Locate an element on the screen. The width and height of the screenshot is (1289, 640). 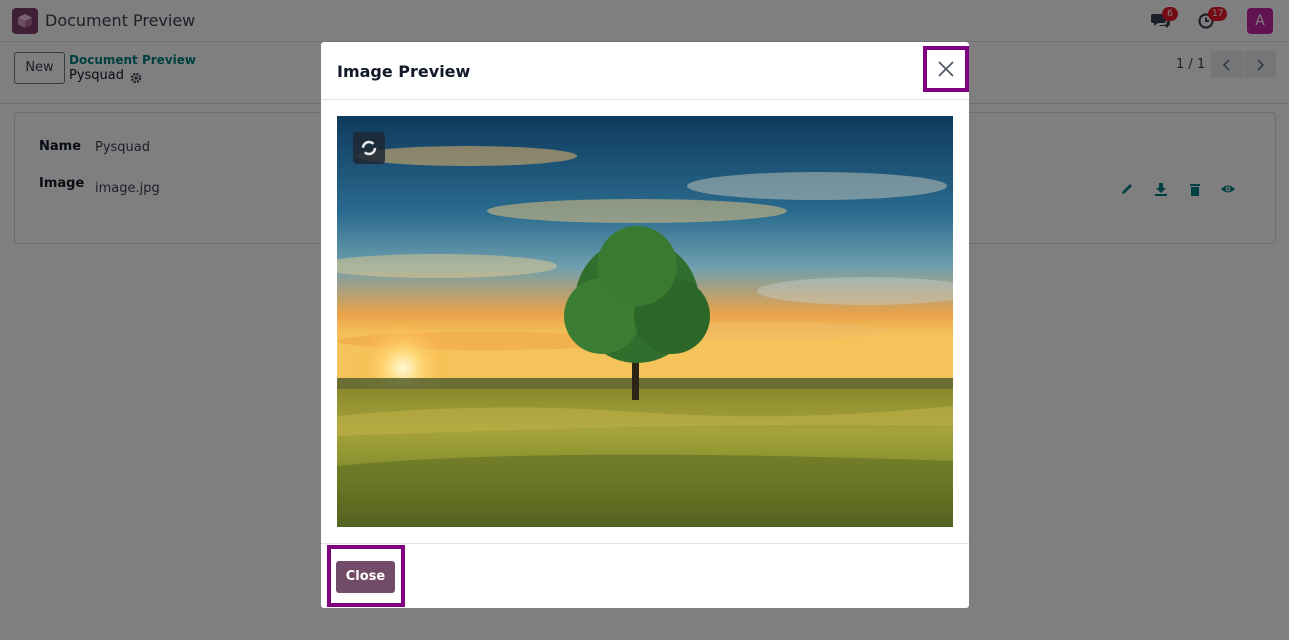
modal-footer: Close is located at coordinates (645, 575).